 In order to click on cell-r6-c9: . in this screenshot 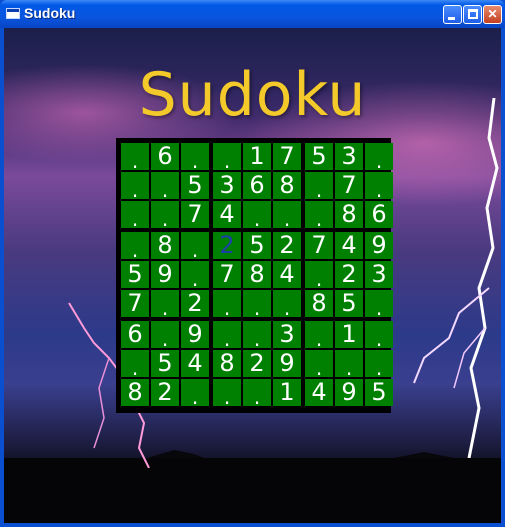, I will do `click(379, 305)`.